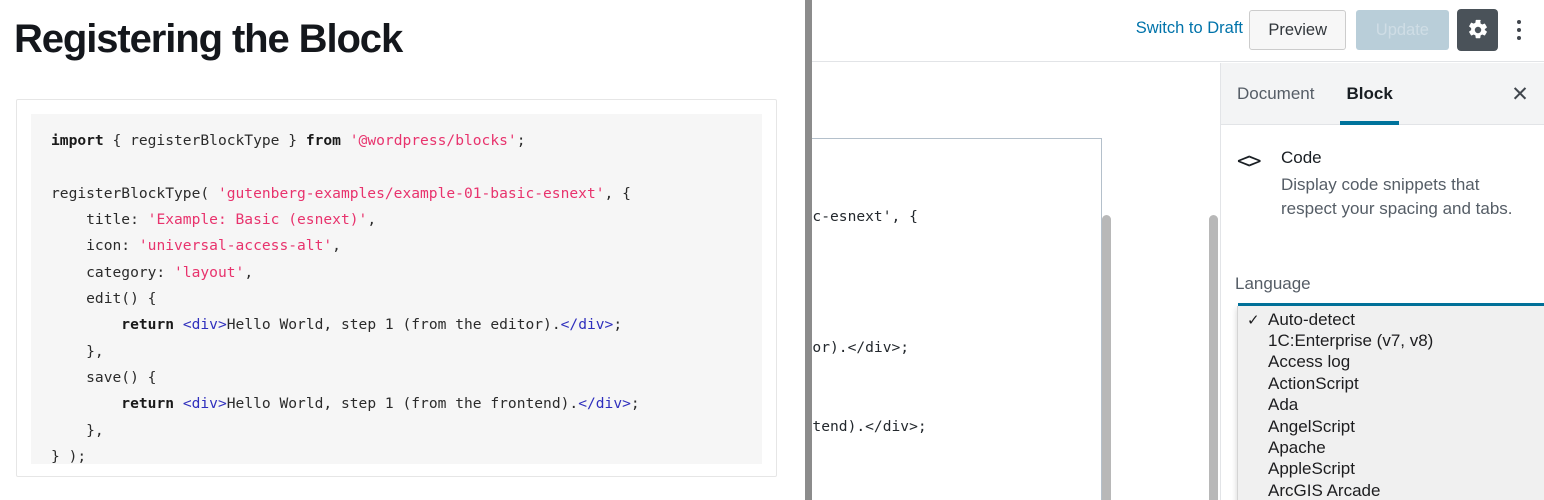 Image resolution: width=1544 pixels, height=500 pixels. What do you see at coordinates (1402, 30) in the screenshot?
I see `update-button: Update` at bounding box center [1402, 30].